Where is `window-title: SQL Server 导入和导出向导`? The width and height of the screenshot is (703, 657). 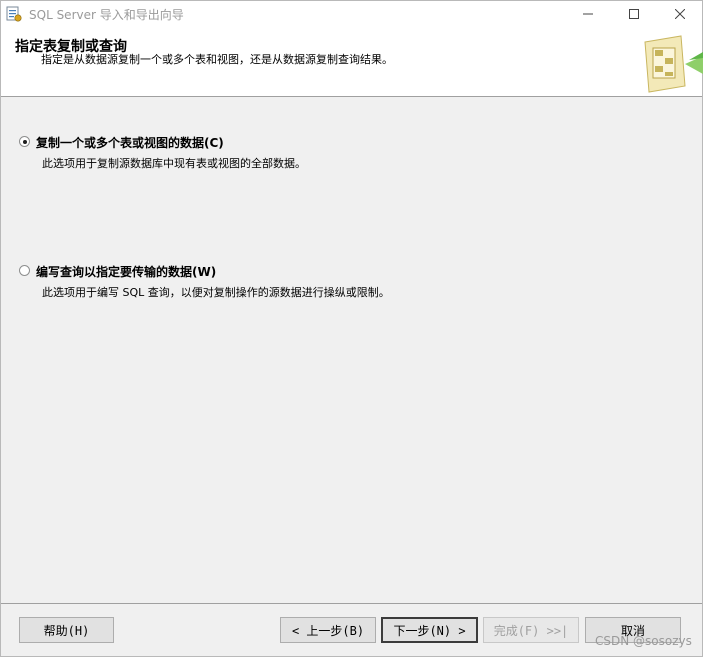
window-title: SQL Server 导入和导出向导 is located at coordinates (106, 15).